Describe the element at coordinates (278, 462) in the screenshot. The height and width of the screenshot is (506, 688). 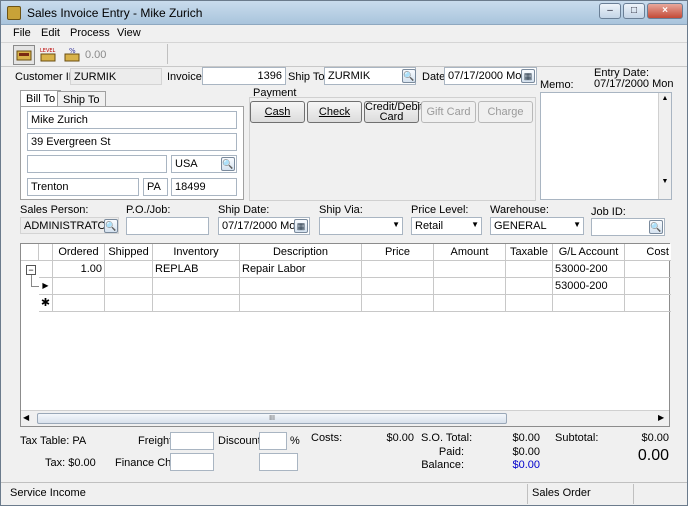
I see `discount-amount-field` at that location.